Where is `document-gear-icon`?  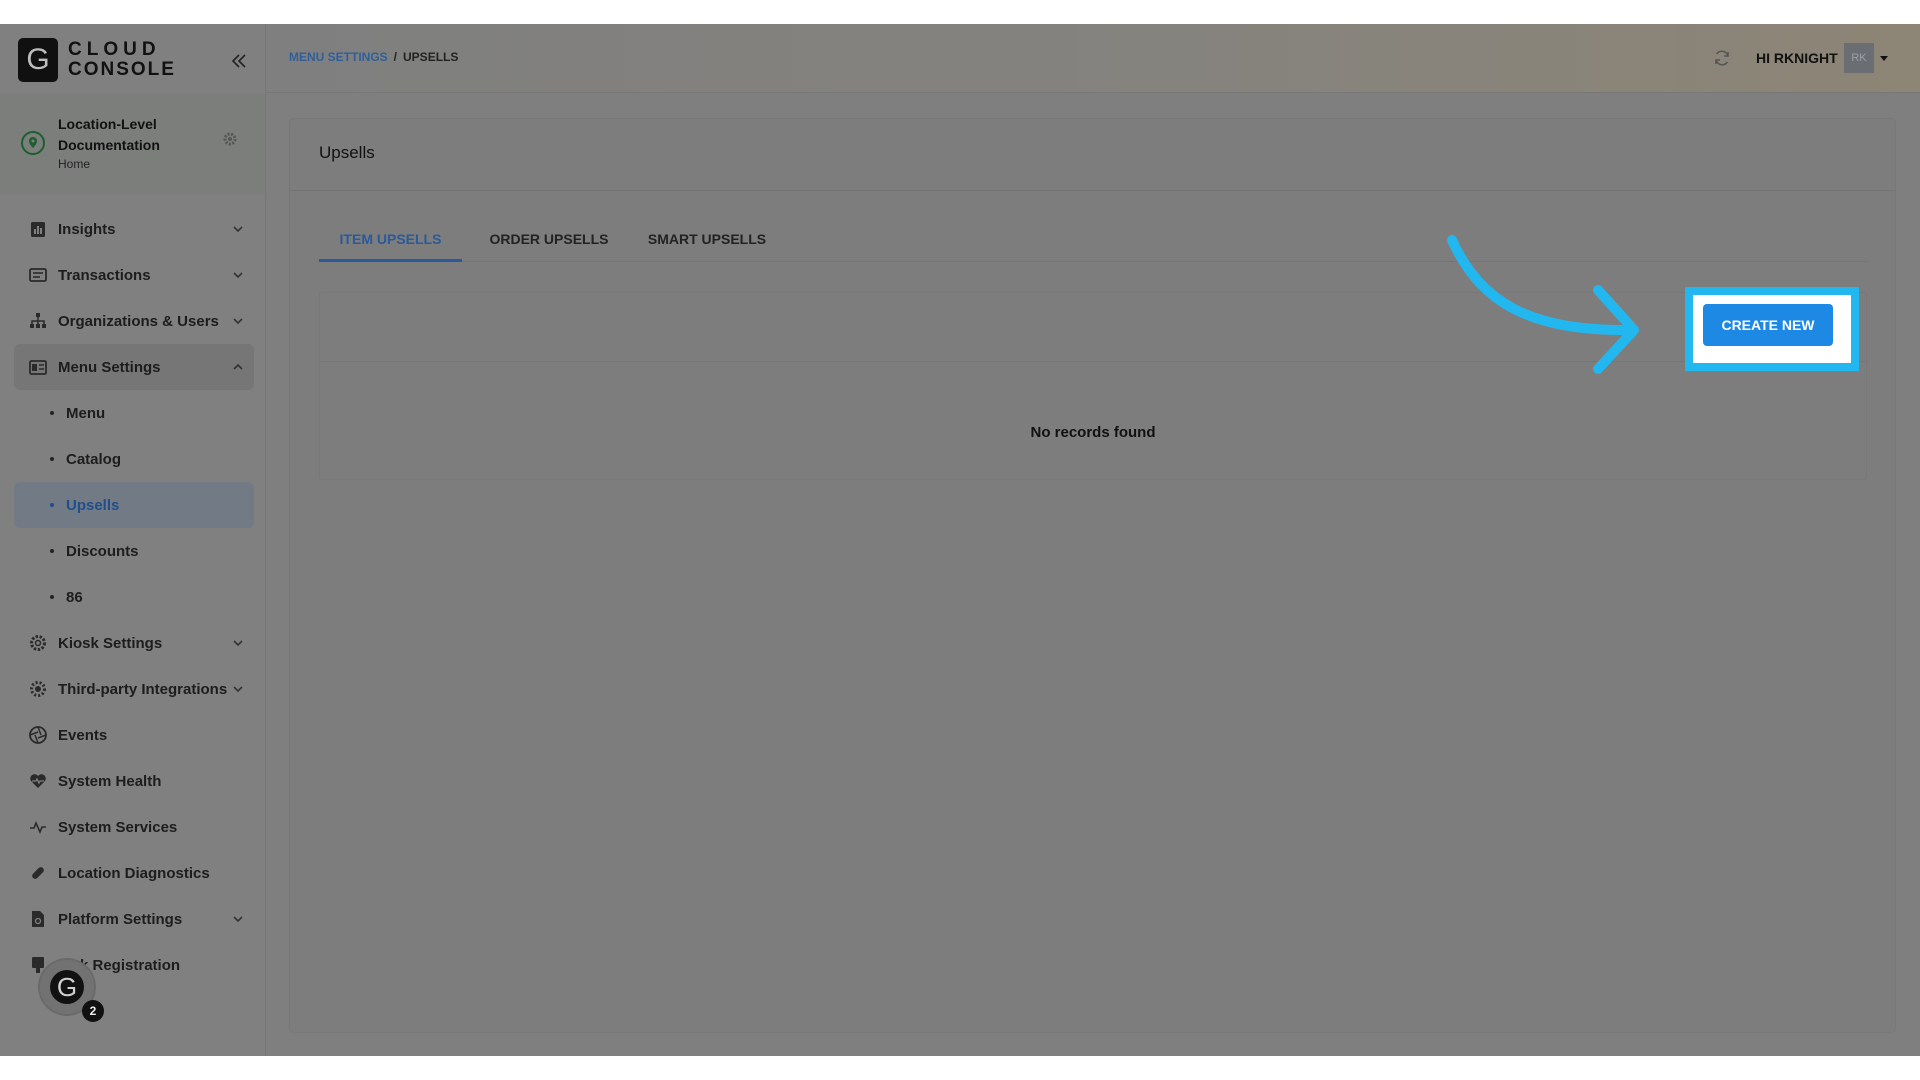 document-gear-icon is located at coordinates (38, 919).